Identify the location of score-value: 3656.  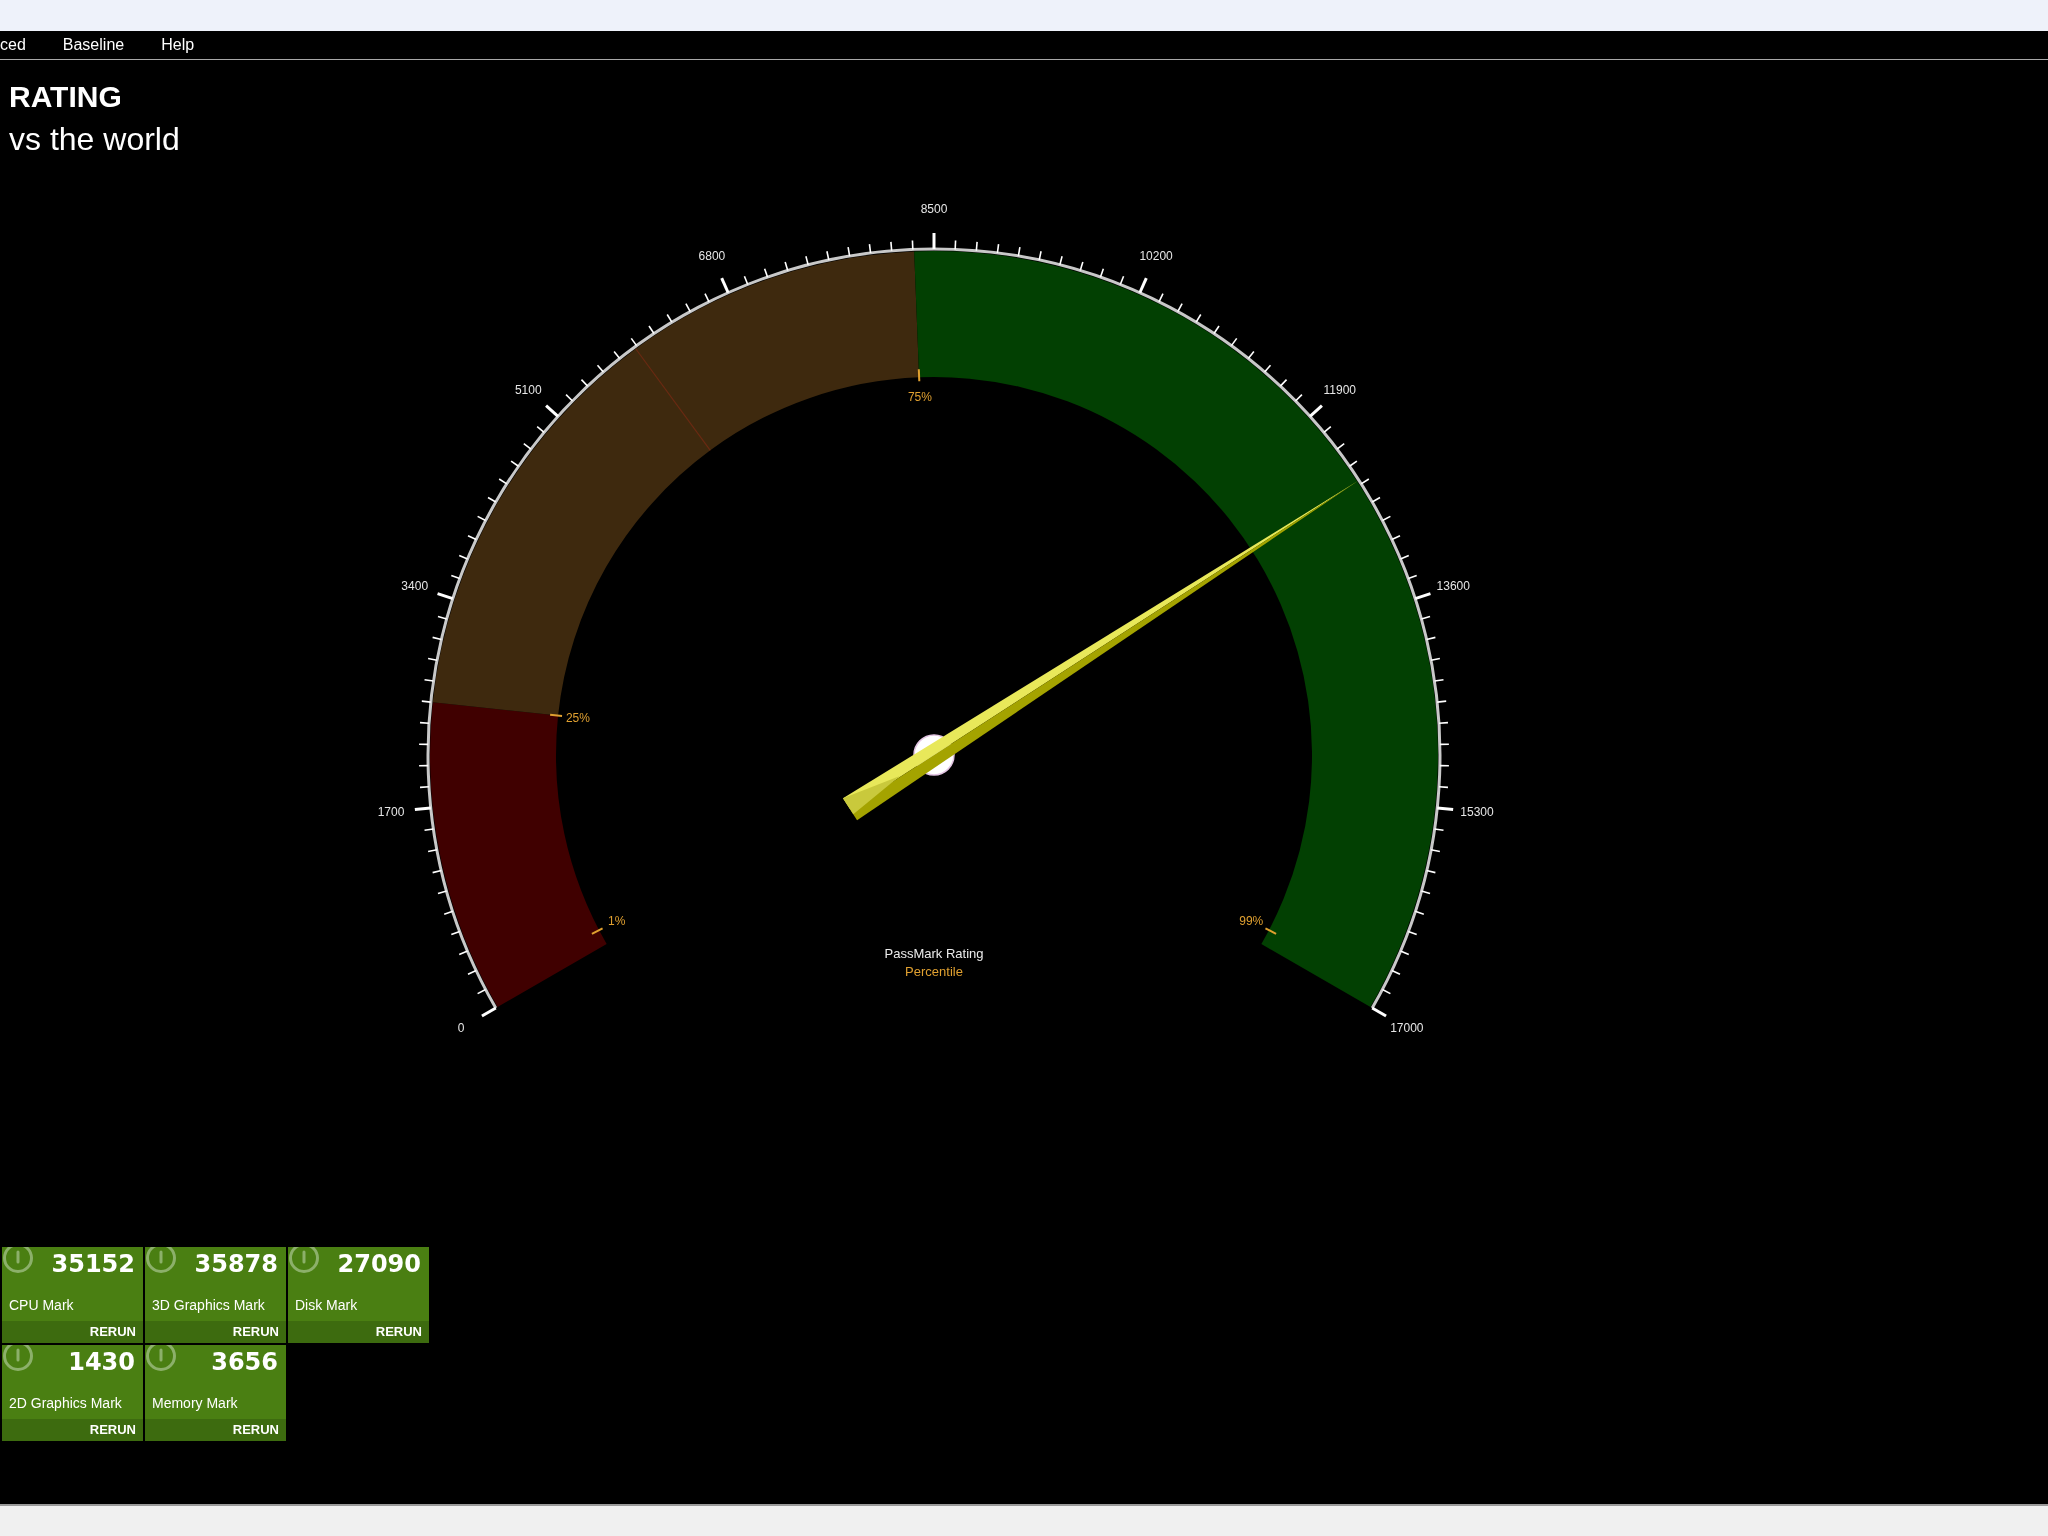
(245, 1362).